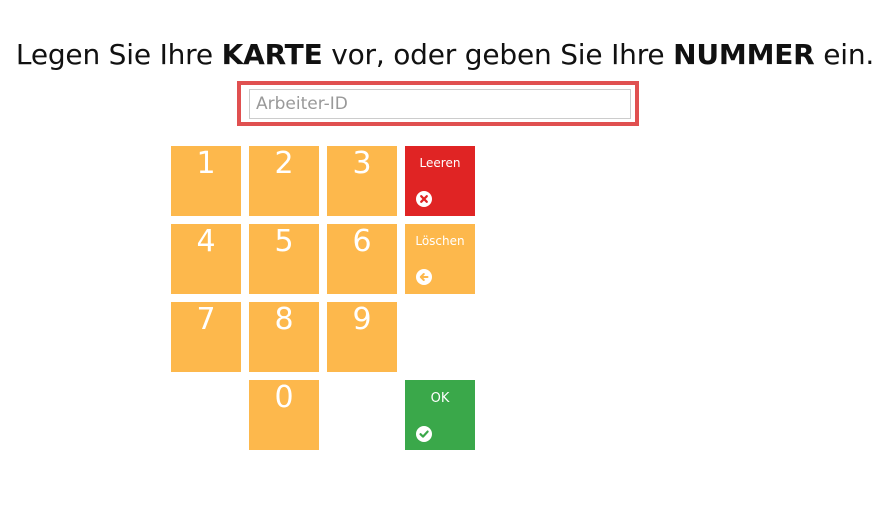 This screenshot has height=515, width=895. Describe the element at coordinates (206, 181) in the screenshot. I see `key-1: 1` at that location.